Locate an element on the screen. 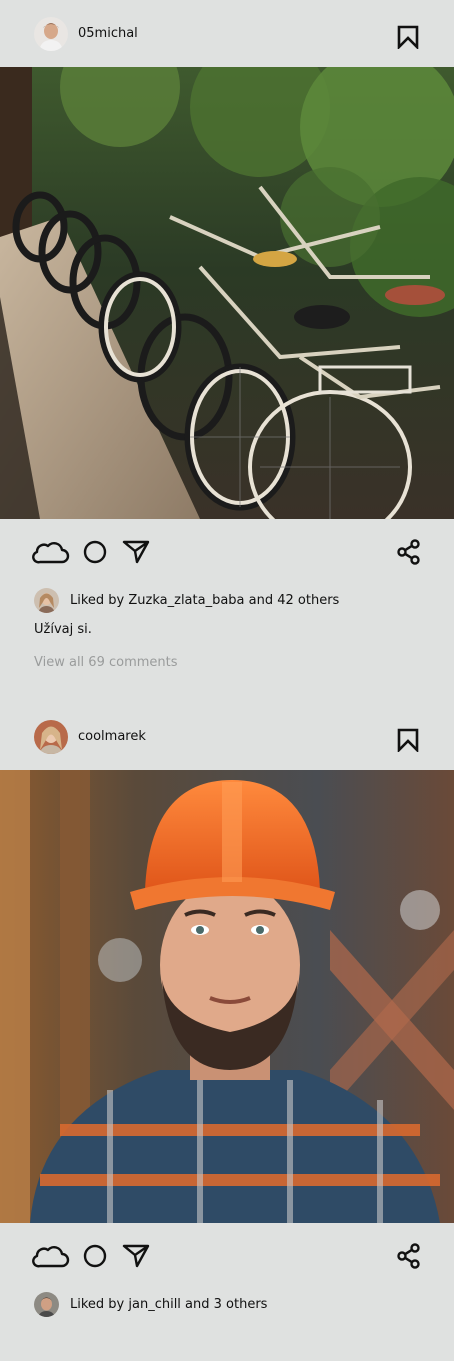  post-header: coolmarek is located at coordinates (227, 736).